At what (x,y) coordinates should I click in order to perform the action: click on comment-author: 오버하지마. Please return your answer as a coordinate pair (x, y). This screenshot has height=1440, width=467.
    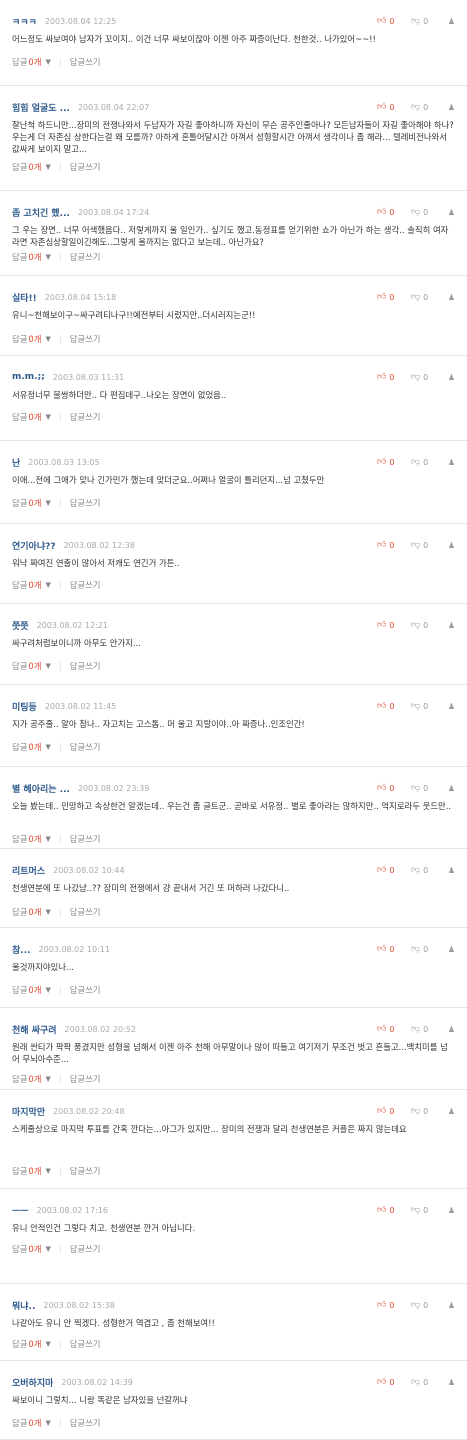
    Looking at the image, I should click on (32, 1382).